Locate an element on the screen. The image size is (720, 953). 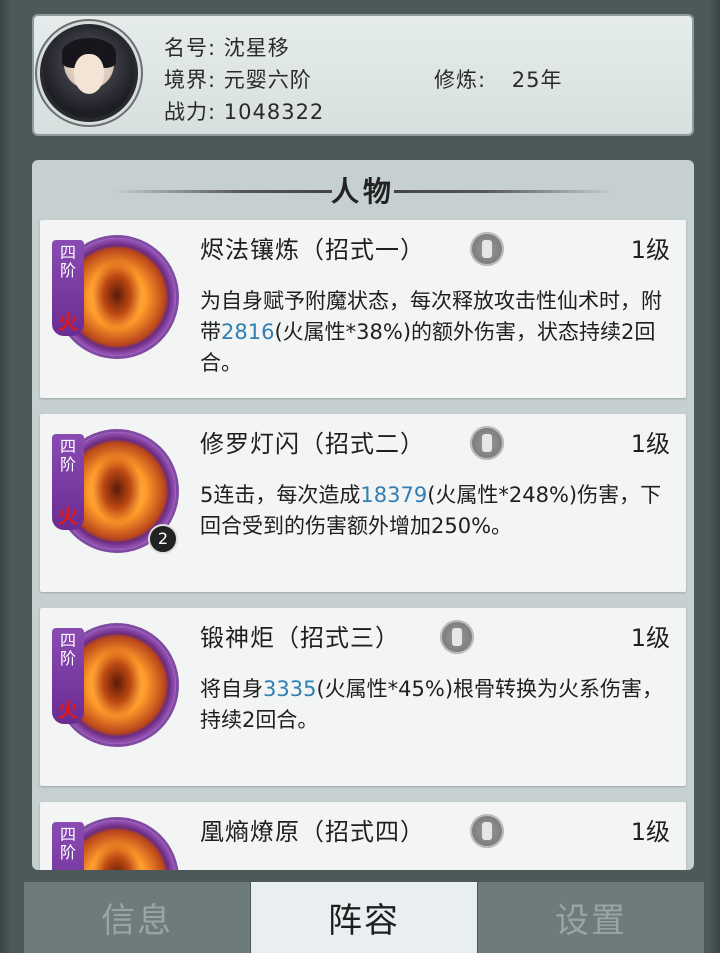
title-divider-left is located at coordinates (222, 191).